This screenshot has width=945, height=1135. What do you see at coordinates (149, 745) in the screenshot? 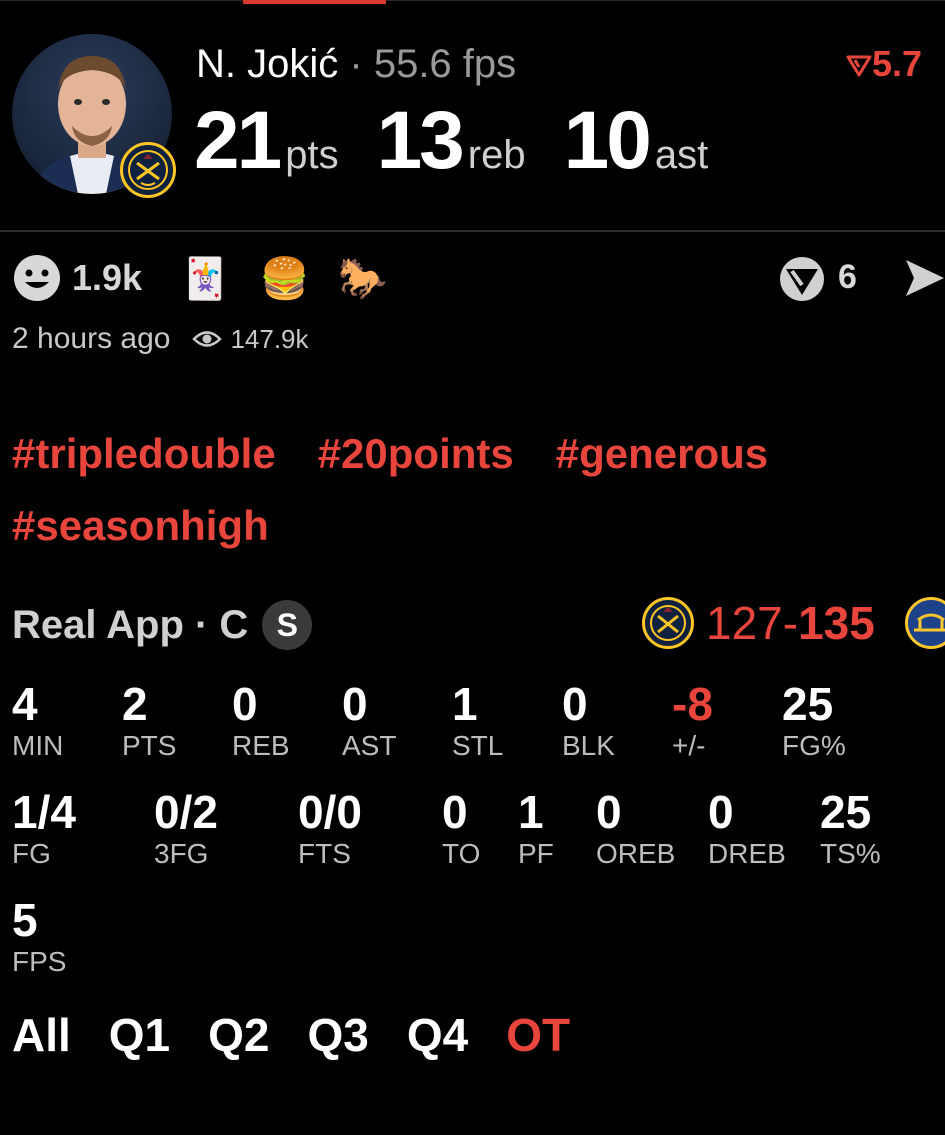
I see `stat-label: PTS` at bounding box center [149, 745].